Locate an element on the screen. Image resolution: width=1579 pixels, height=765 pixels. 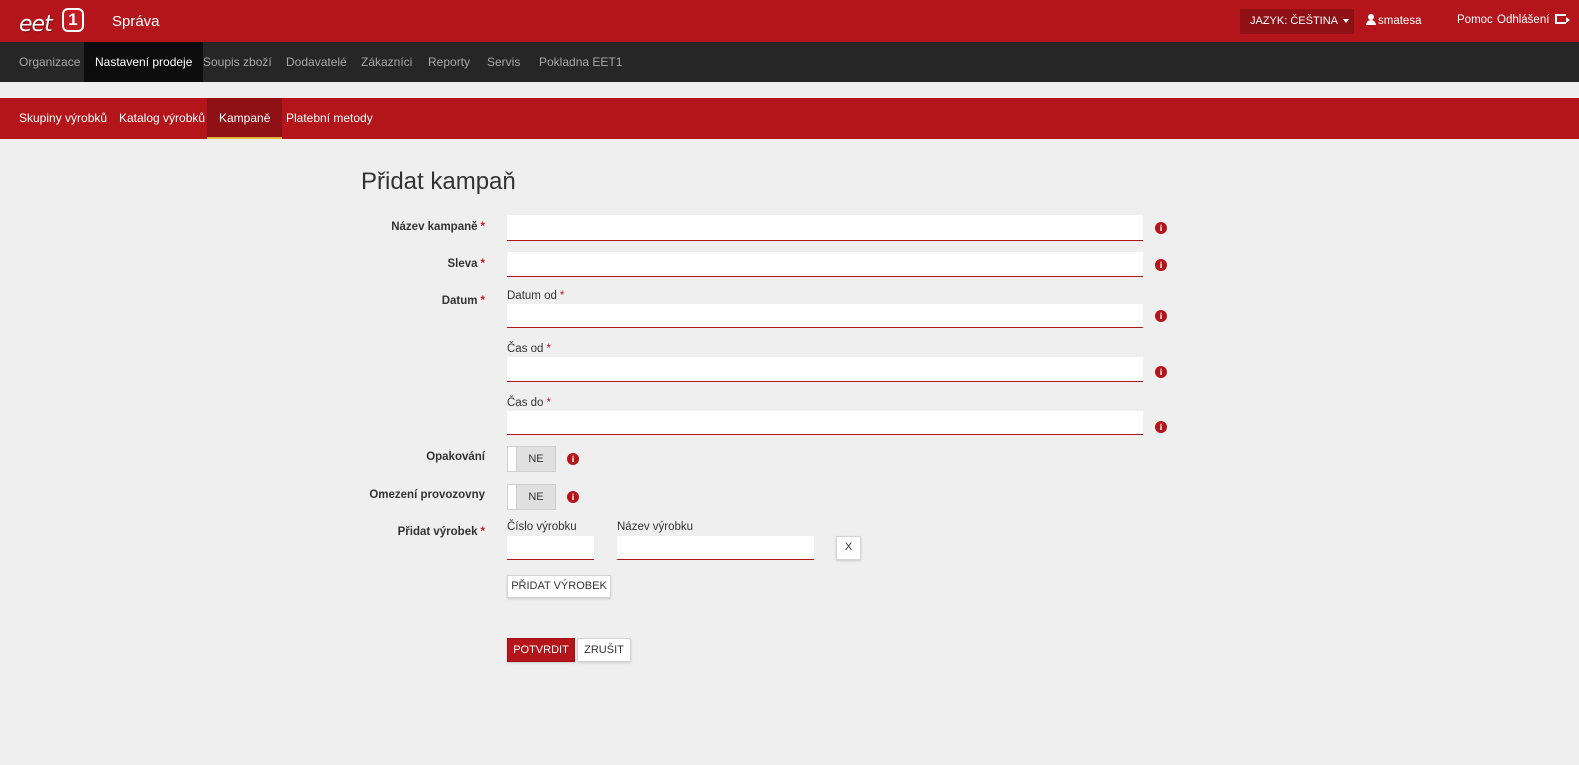
date-from-input is located at coordinates (825, 316).